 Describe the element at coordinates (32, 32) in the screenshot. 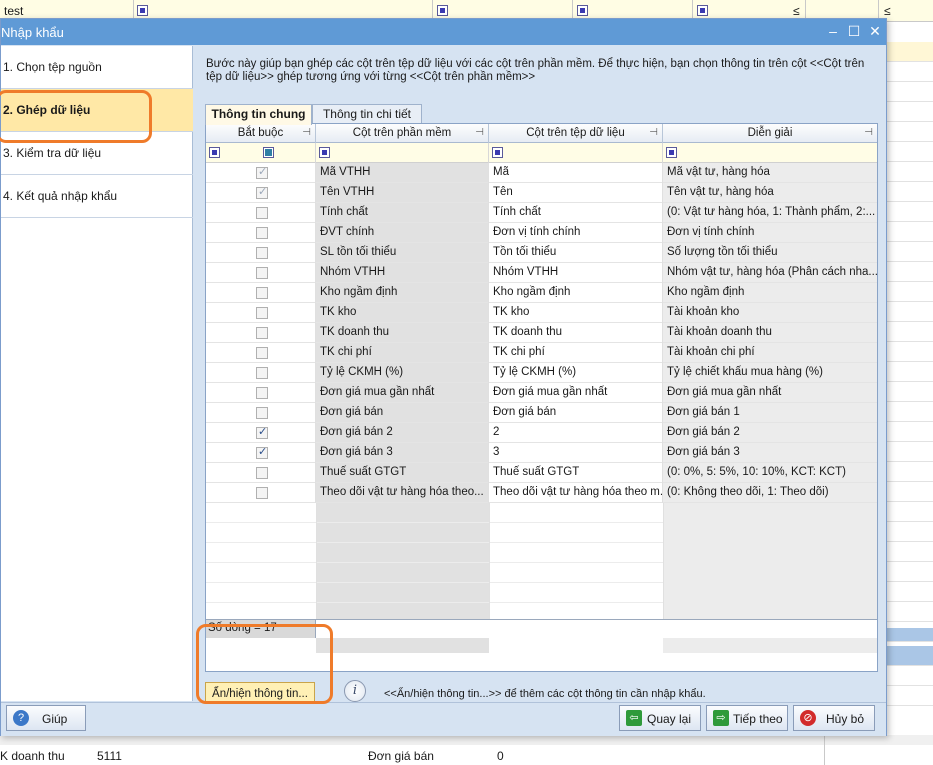

I see `dialog-title: Nhập khẩu` at that location.